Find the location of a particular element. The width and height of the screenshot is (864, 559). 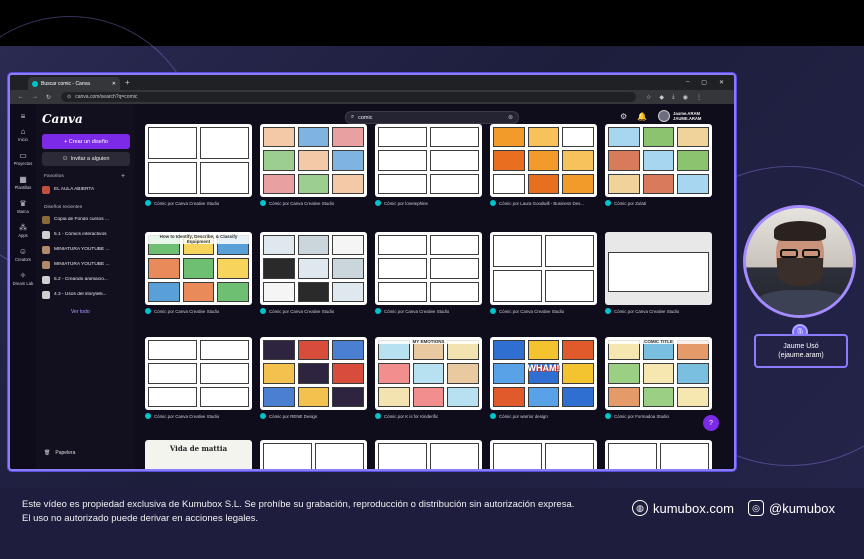

extension-icon: ◆ is located at coordinates (661, 97).